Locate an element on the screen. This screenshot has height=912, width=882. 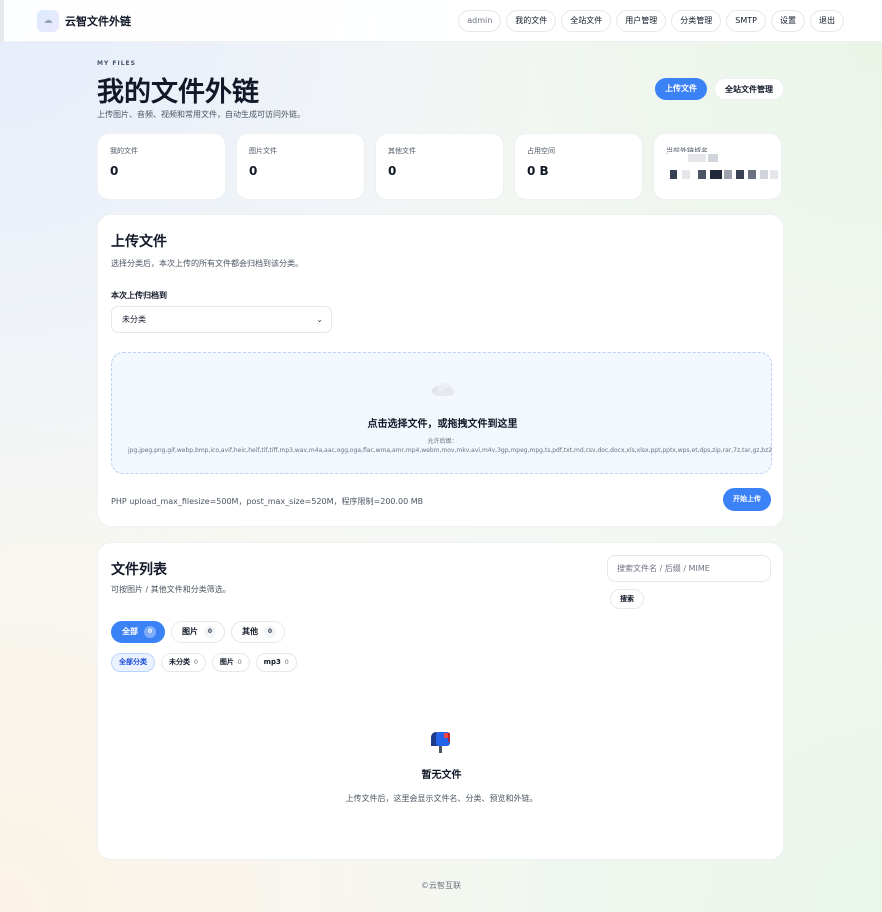
empty-state-title: 暂无文件 is located at coordinates (441, 775).